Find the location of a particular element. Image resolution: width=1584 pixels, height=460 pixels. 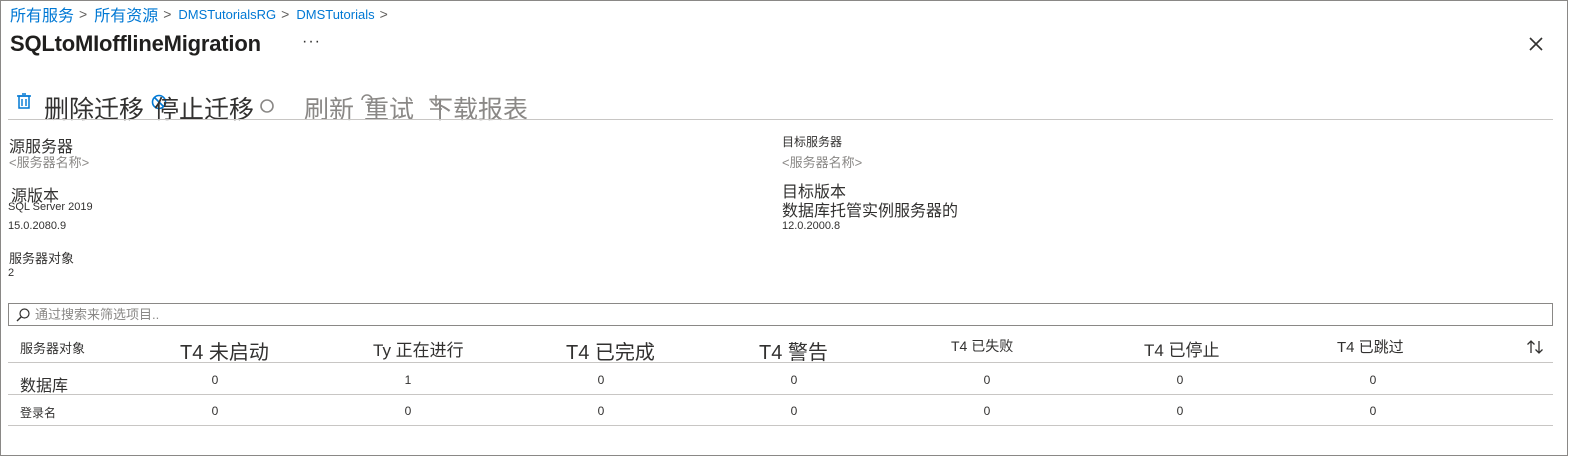

column-header-in-progress: Ty 正在进行 is located at coordinates (418, 348).